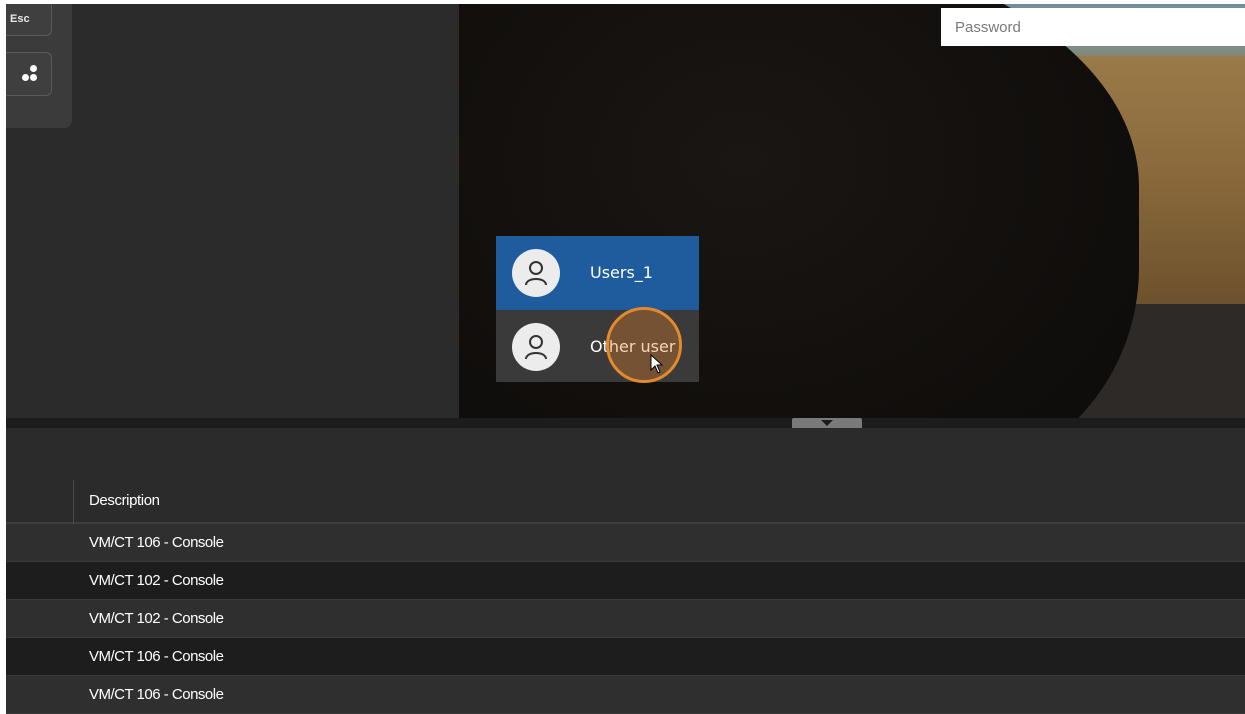 The image size is (1245, 714). What do you see at coordinates (621, 272) in the screenshot?
I see `user-name: Users_1` at bounding box center [621, 272].